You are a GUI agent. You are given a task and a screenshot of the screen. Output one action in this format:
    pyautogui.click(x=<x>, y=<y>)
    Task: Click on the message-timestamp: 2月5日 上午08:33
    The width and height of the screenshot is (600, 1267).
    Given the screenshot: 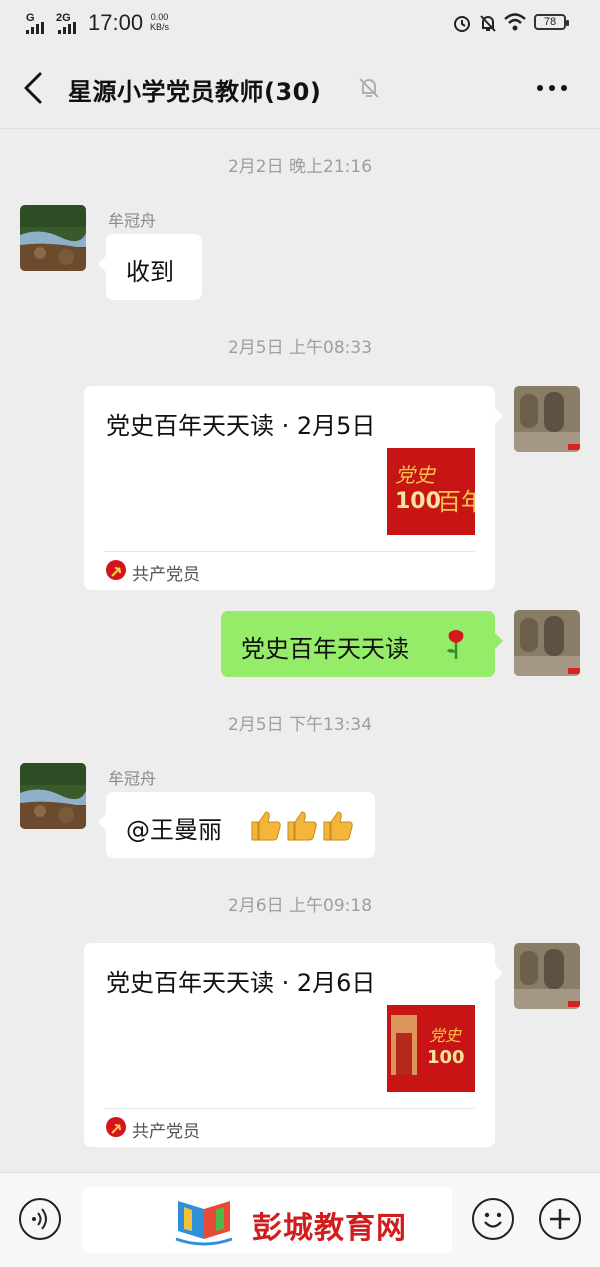 What is the action you would take?
    pyautogui.click(x=300, y=348)
    